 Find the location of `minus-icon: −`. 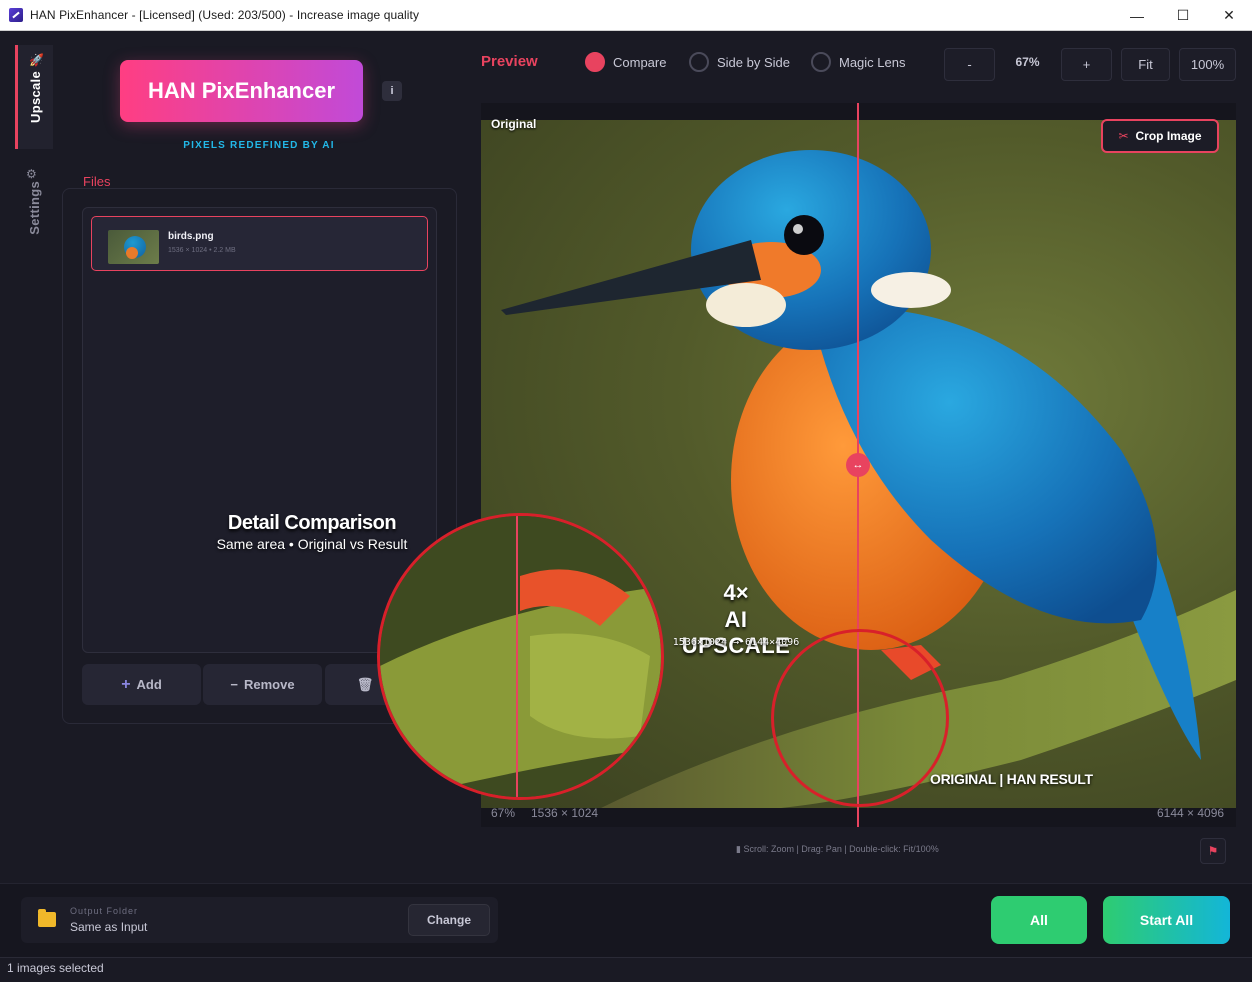

minus-icon: − is located at coordinates (234, 684).